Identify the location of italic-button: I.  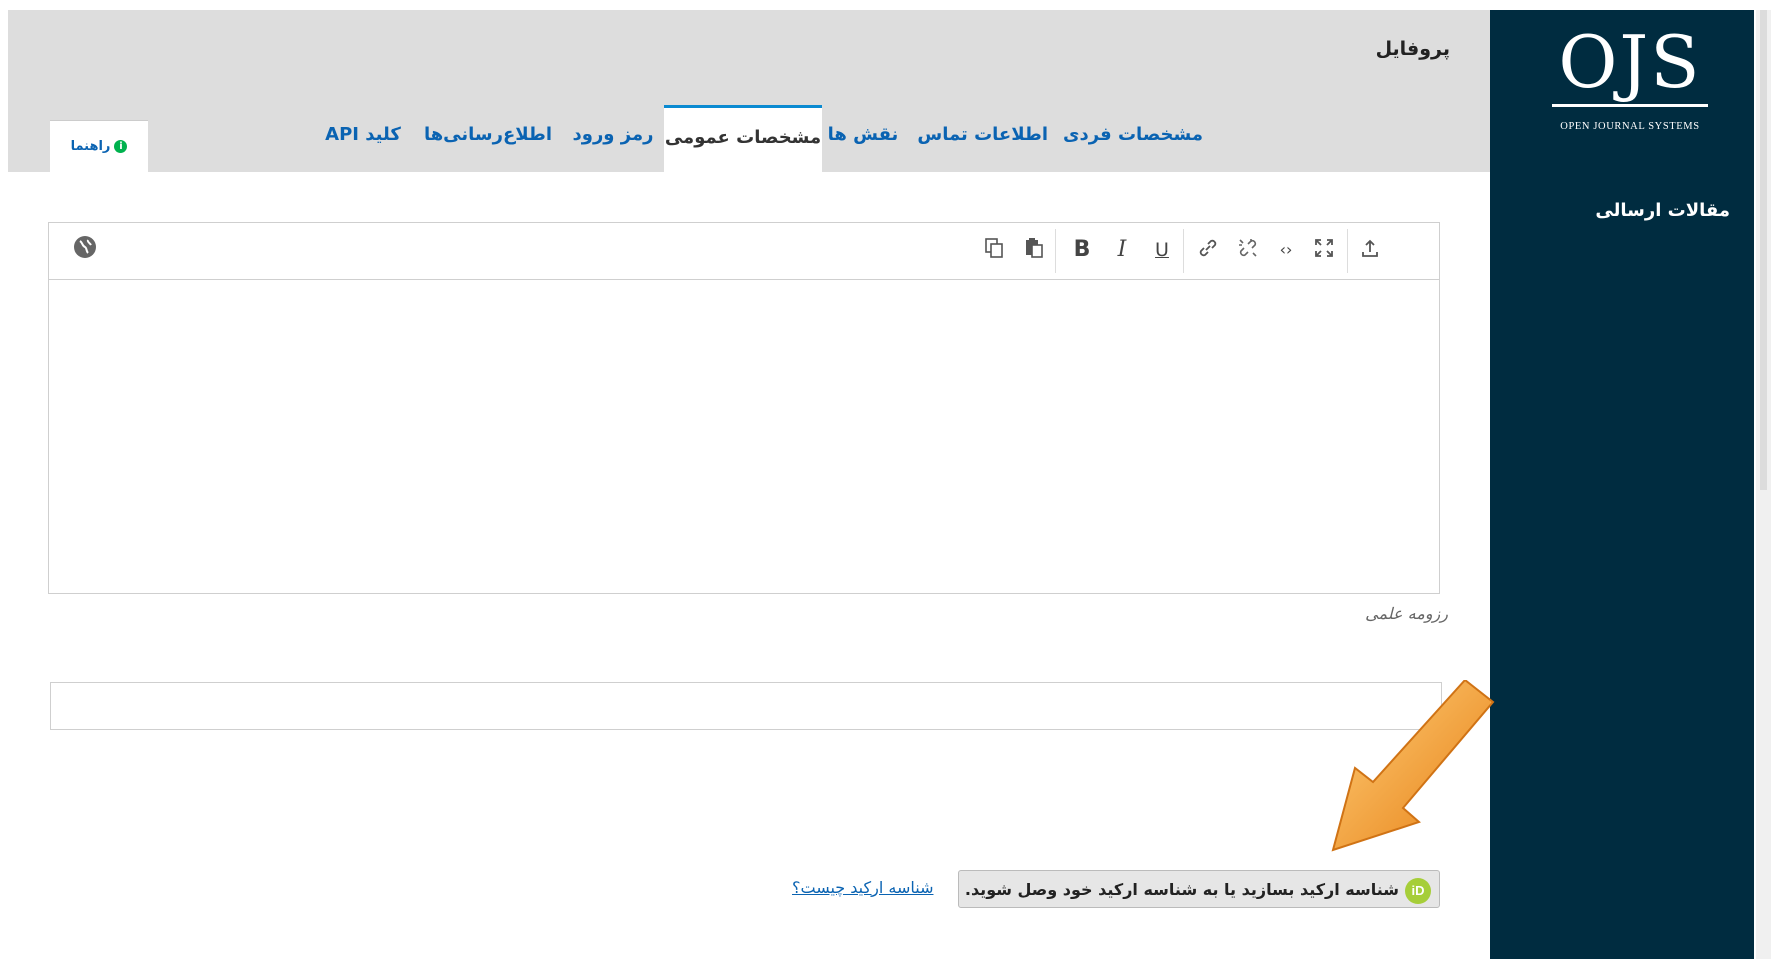
(1122, 250).